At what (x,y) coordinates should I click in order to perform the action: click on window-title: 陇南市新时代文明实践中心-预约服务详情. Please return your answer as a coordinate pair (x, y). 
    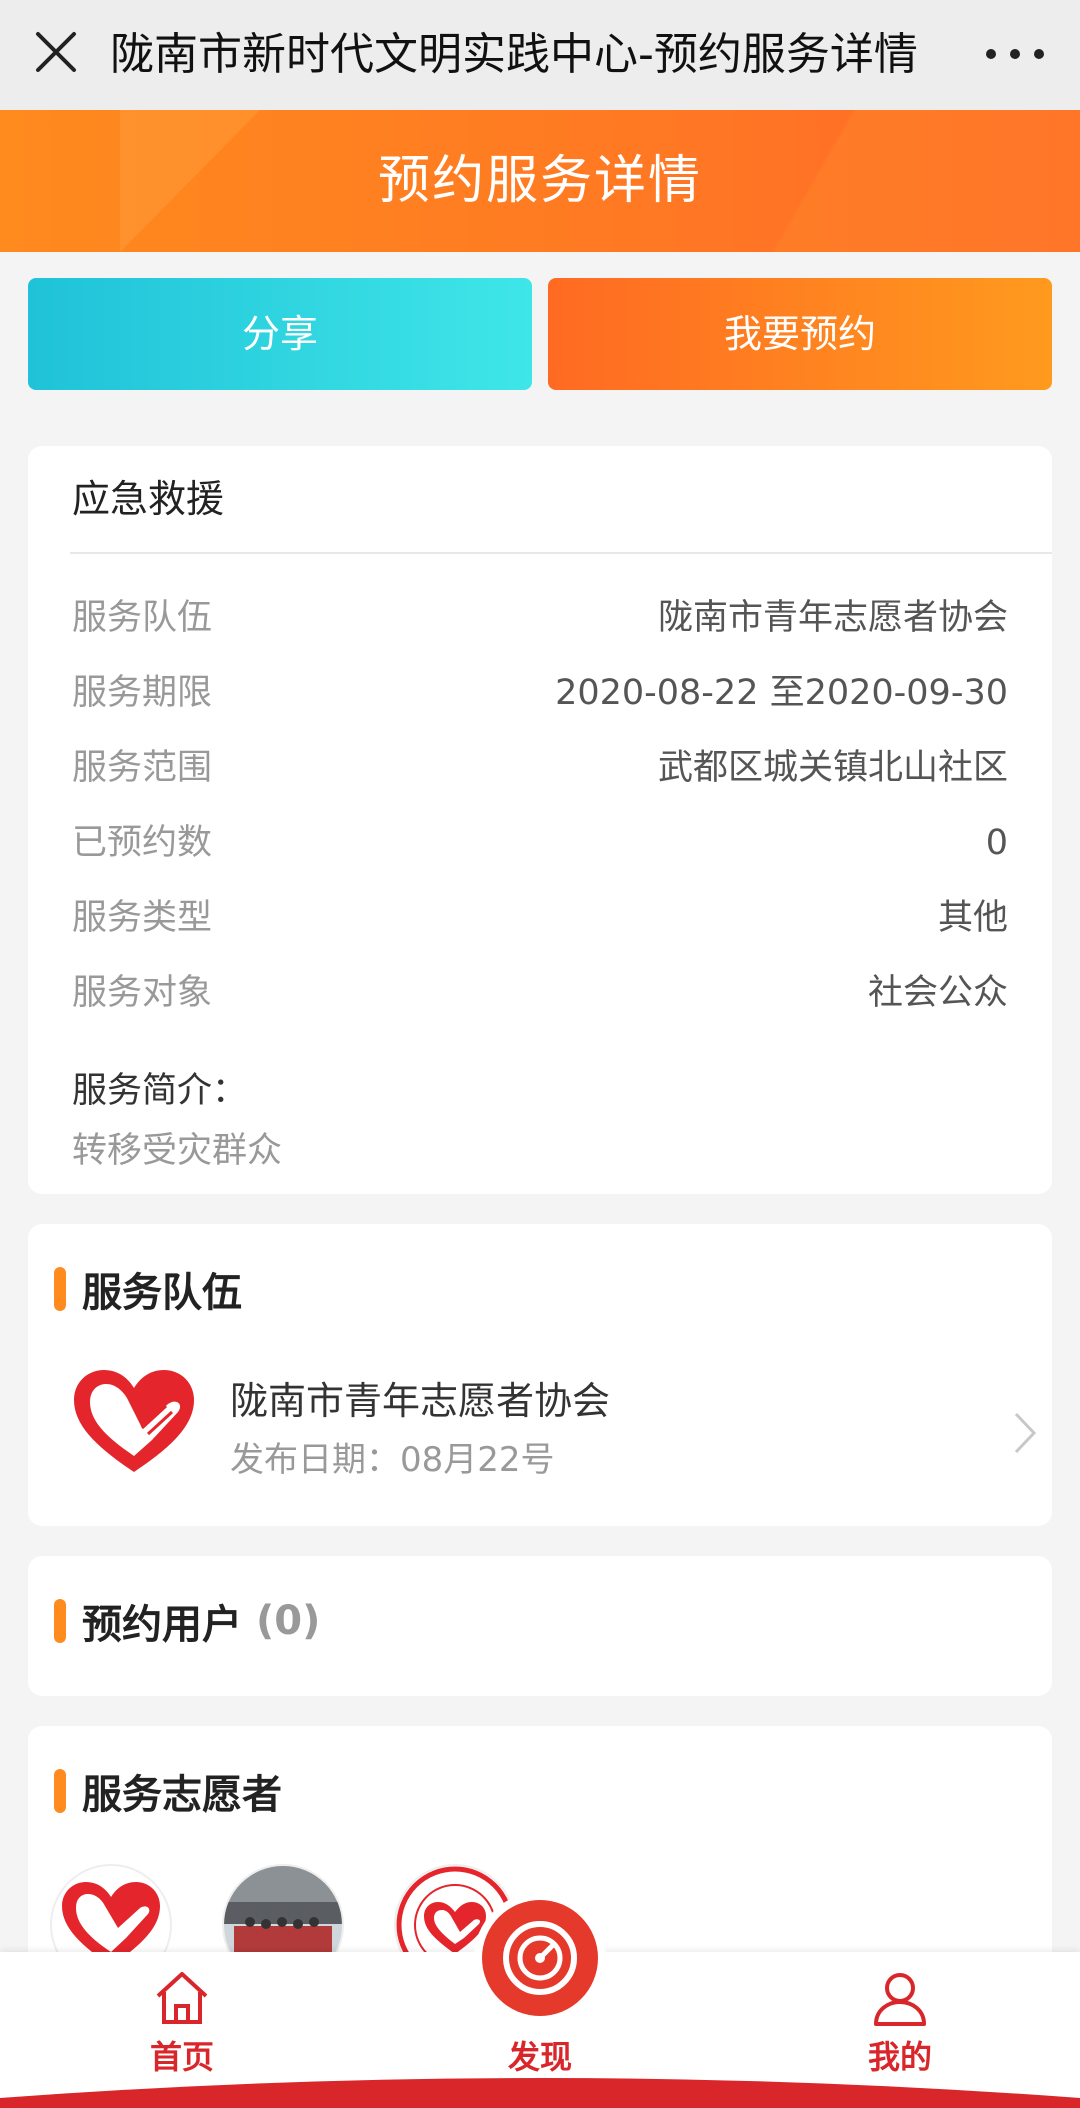
    Looking at the image, I should click on (514, 54).